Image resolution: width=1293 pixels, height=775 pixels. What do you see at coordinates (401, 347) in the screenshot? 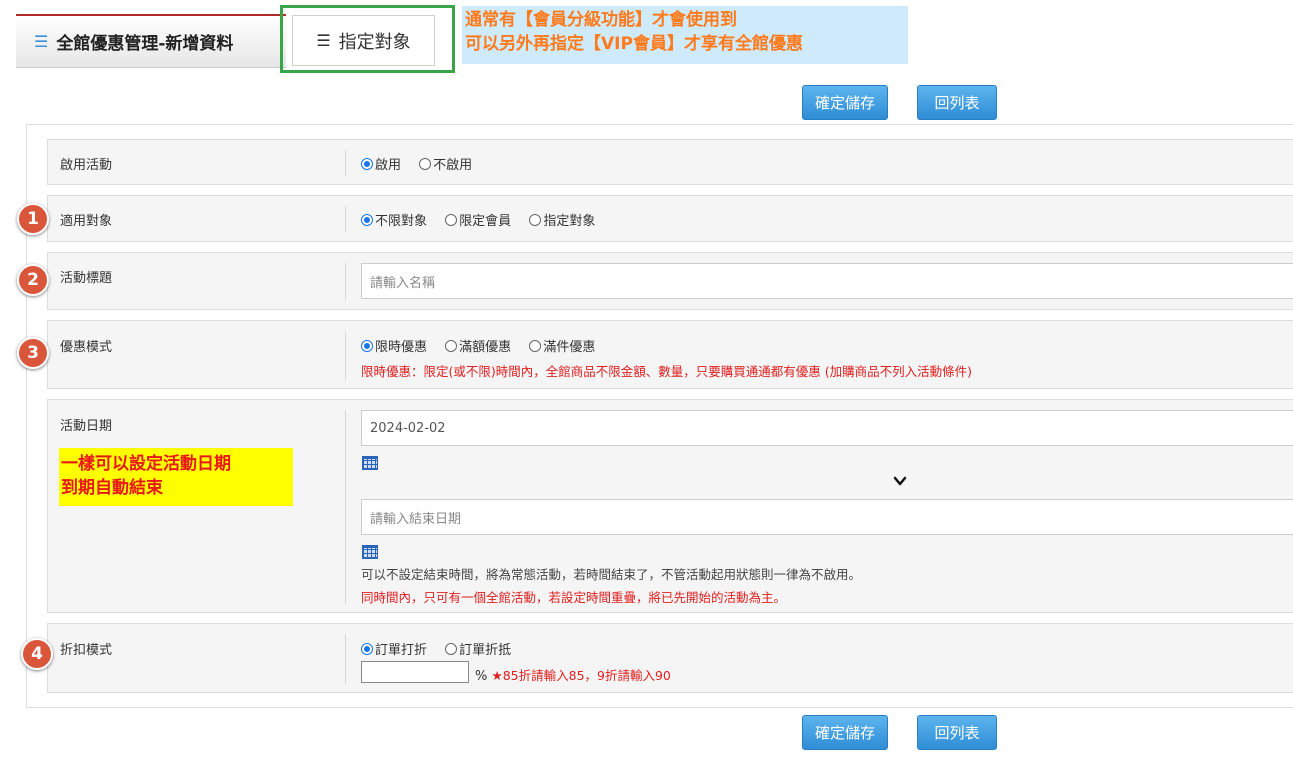
I see `radio-label: 限時優惠` at bounding box center [401, 347].